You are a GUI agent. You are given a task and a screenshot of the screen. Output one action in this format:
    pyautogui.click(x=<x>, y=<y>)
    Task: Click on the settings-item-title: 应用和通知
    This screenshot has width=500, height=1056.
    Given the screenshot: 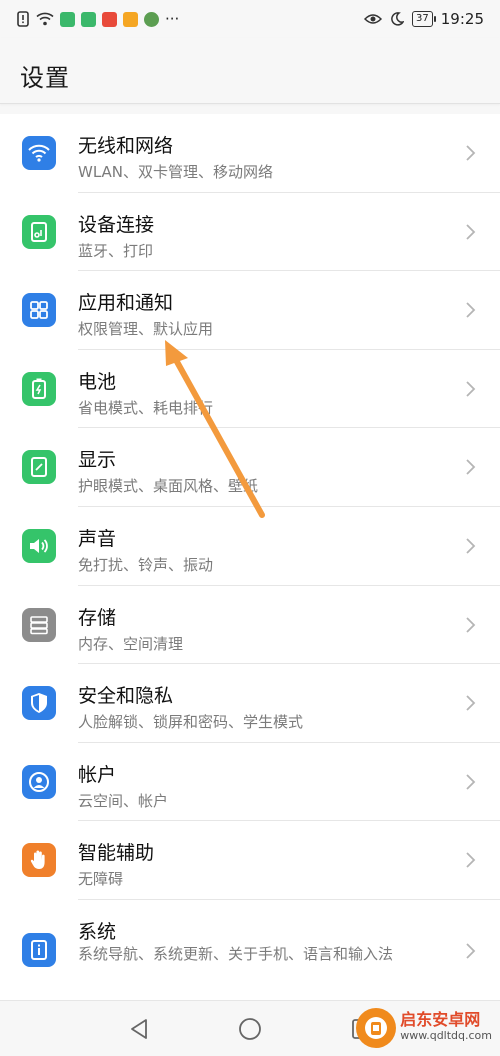 What is the action you would take?
    pyautogui.click(x=126, y=303)
    